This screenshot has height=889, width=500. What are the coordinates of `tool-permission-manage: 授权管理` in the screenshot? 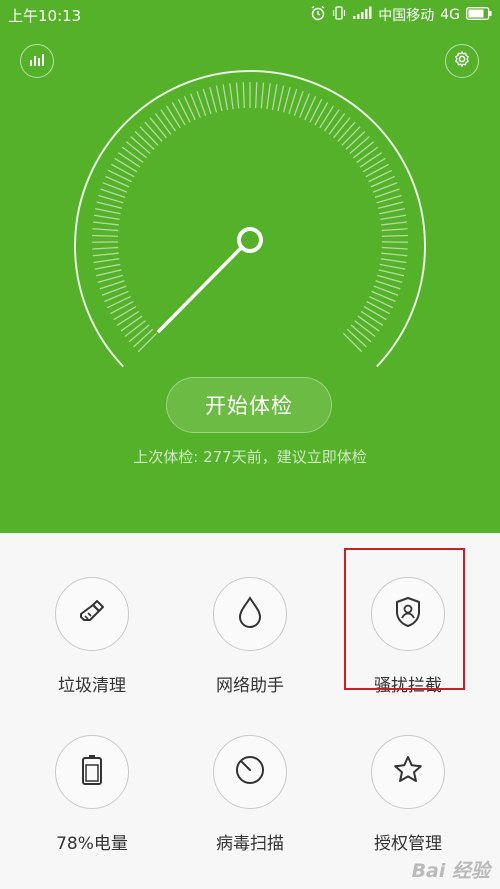 It's located at (409, 800).